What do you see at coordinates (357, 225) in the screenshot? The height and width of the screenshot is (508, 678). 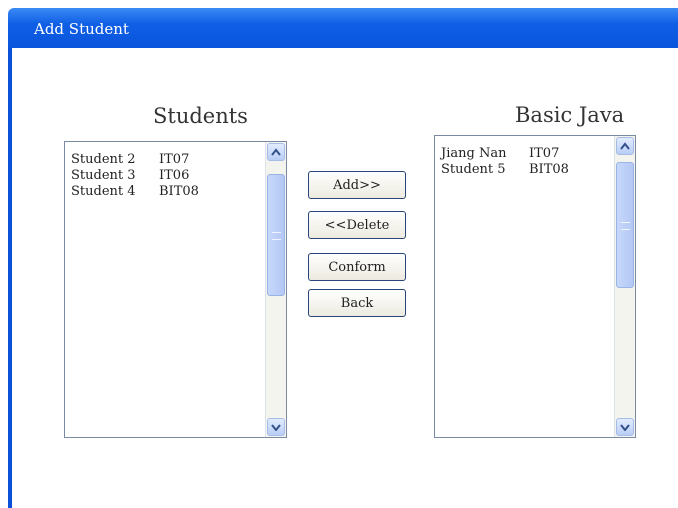 I see `delete-button: <<Delete` at bounding box center [357, 225].